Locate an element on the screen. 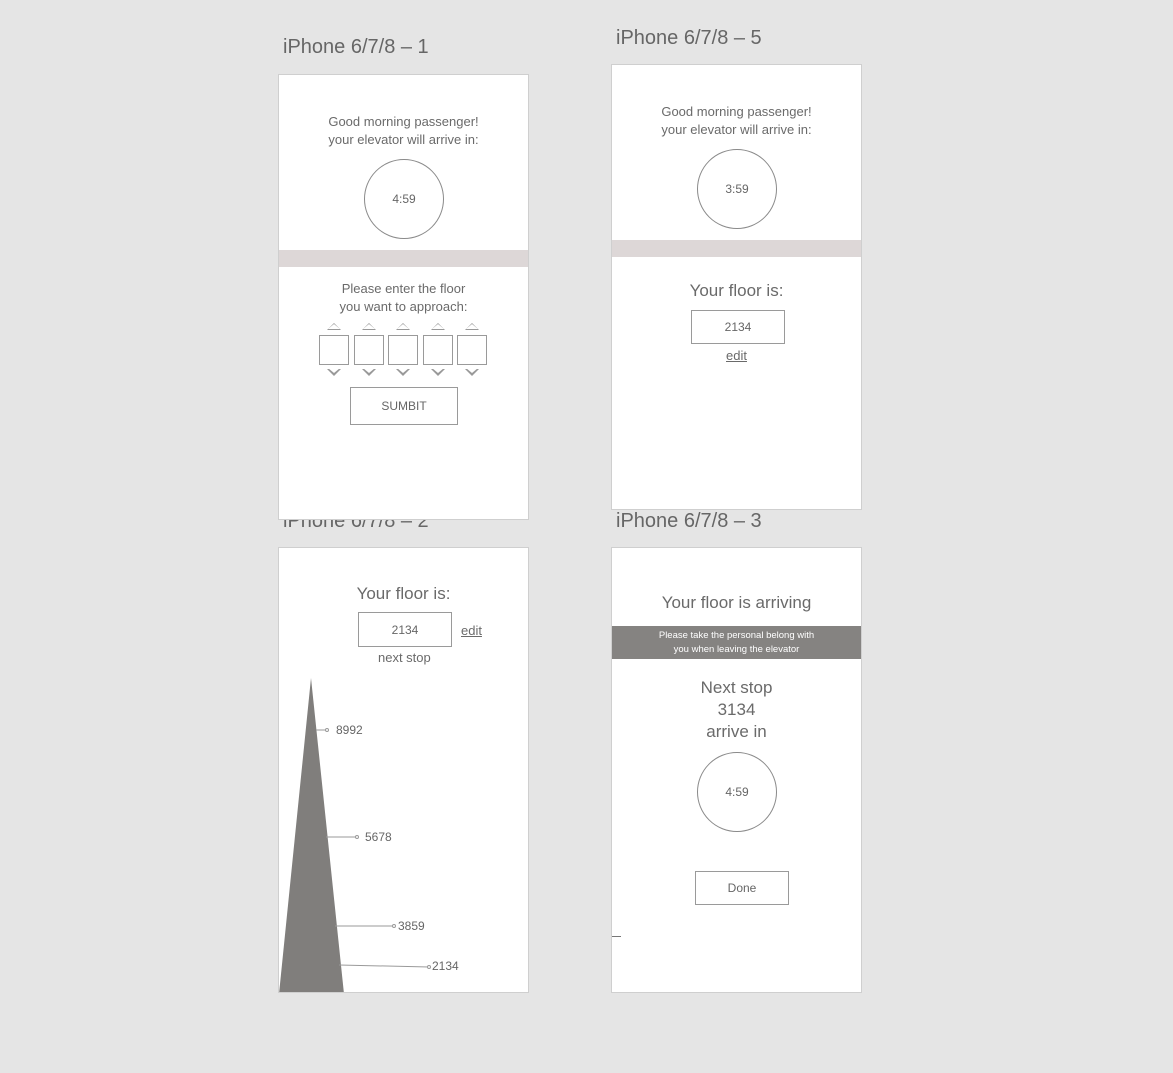 The width and height of the screenshot is (1173, 1073). next-stop-info: Next stop 3134 arrive in is located at coordinates (736, 710).